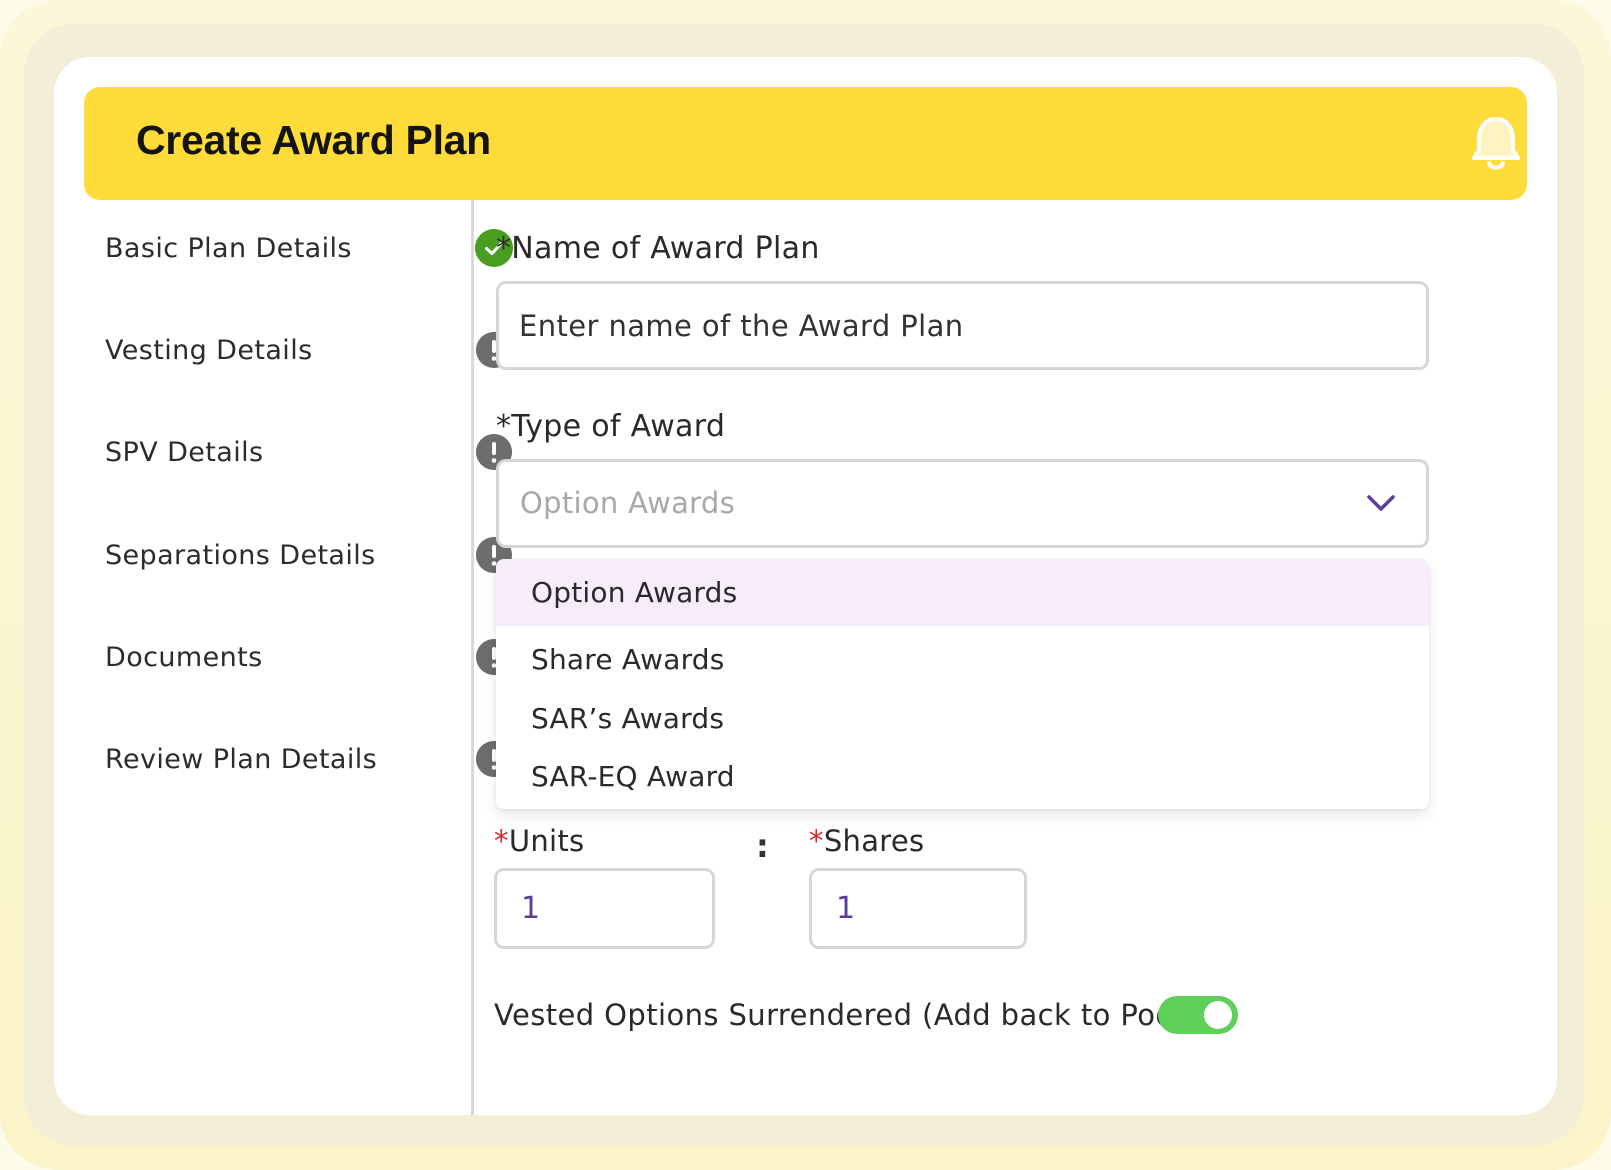 The image size is (1611, 1170). Describe the element at coordinates (962, 592) in the screenshot. I see `option-option-awards: Option Awards` at that location.